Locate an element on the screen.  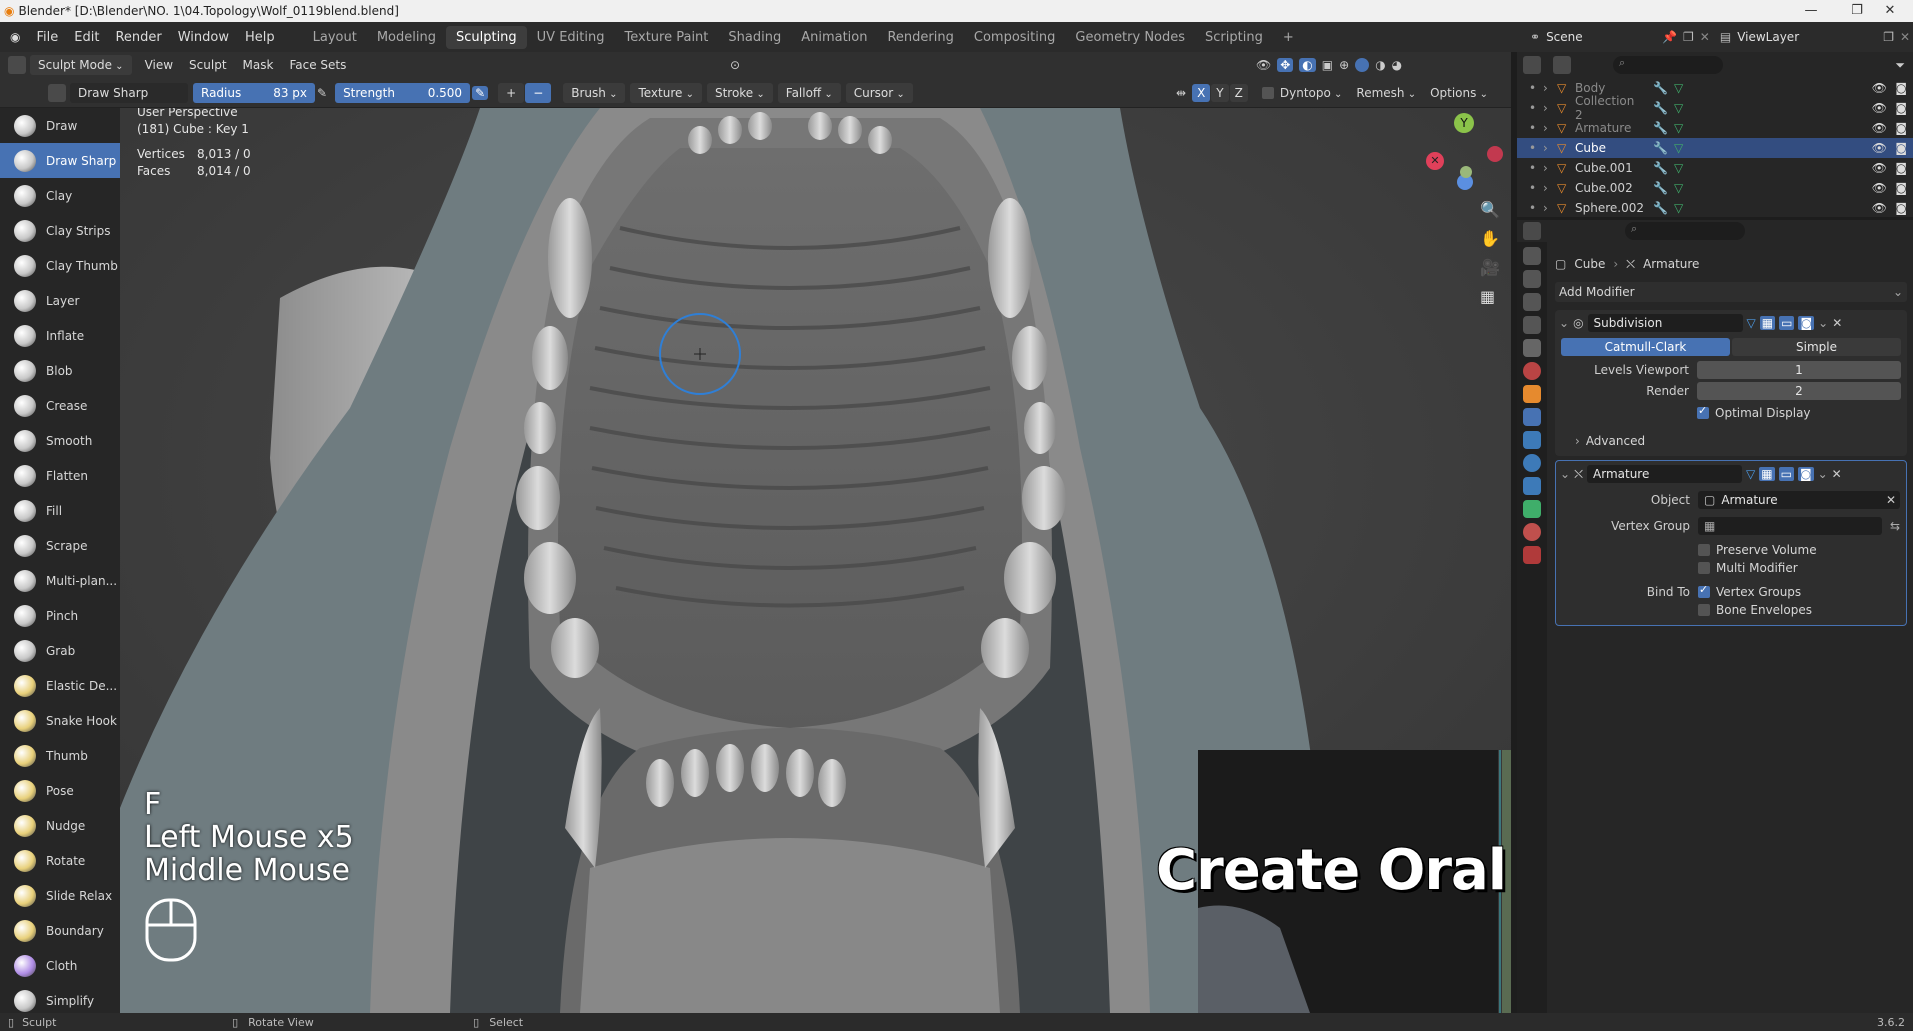
scene-selector: Scene is located at coordinates (1601, 37).